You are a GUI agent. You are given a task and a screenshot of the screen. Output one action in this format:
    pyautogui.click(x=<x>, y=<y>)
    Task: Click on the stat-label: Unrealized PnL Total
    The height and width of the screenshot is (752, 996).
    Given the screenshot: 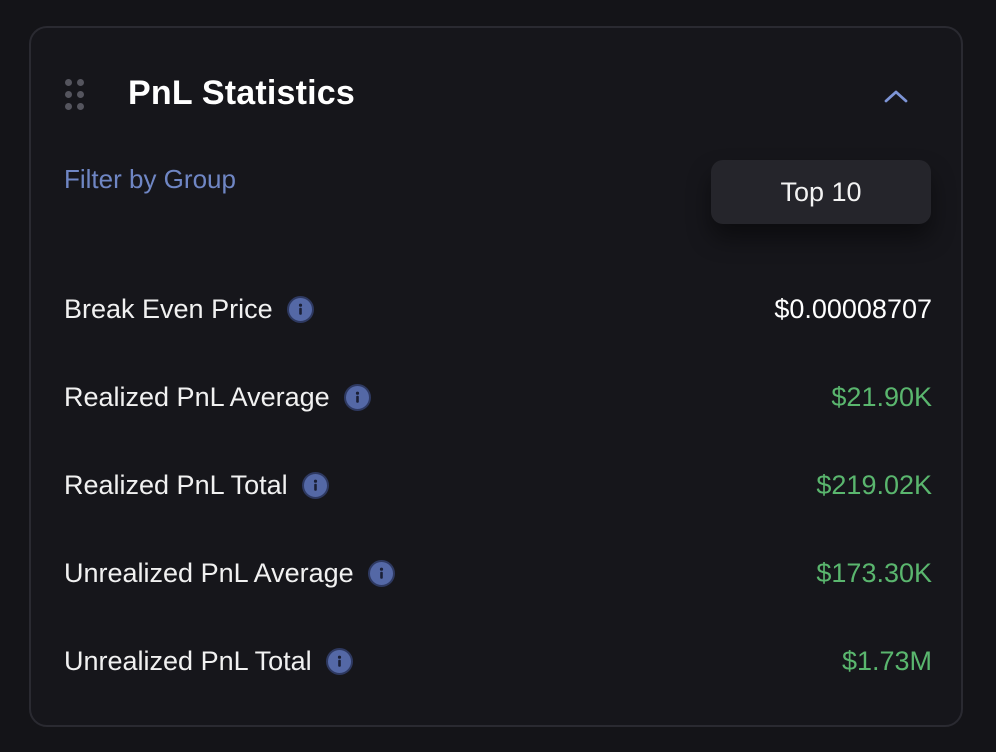 What is the action you would take?
    pyautogui.click(x=188, y=660)
    